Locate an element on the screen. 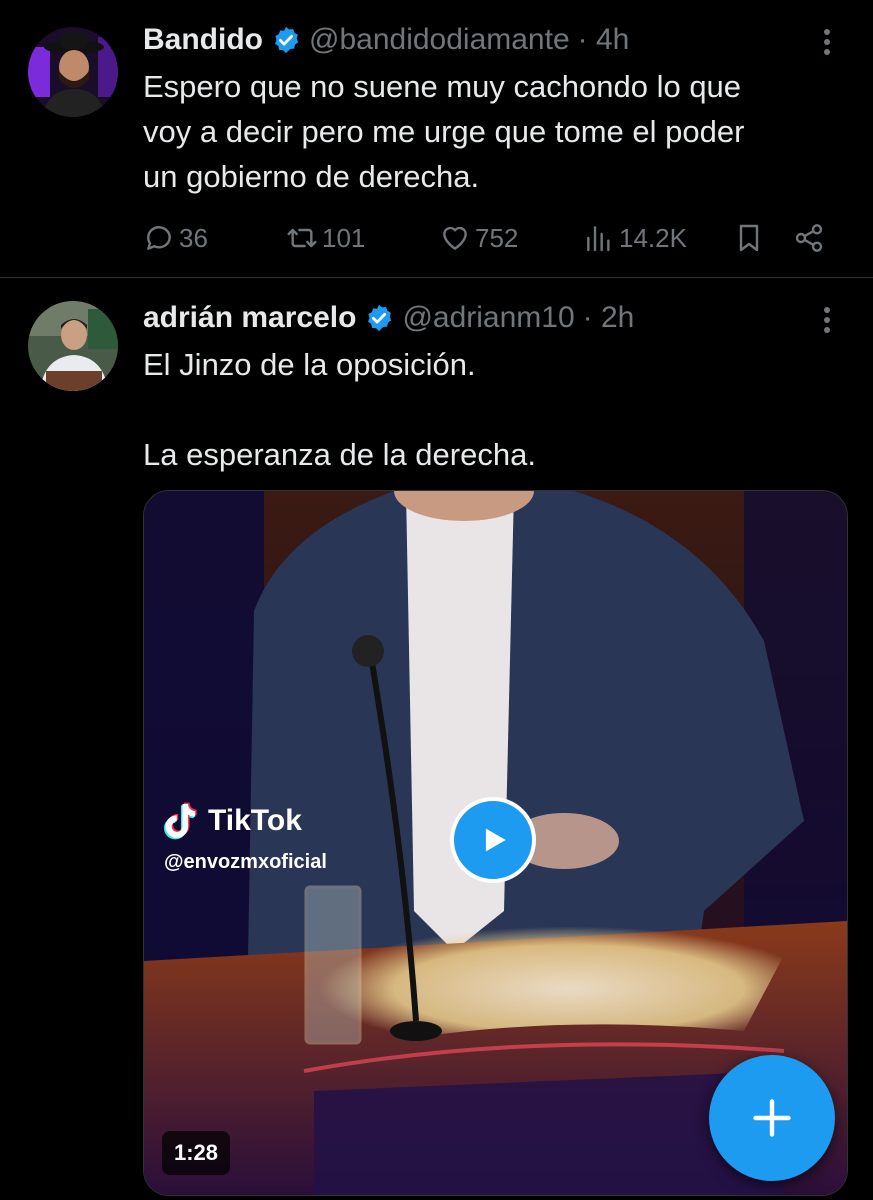  avatar-adrian is located at coordinates (73, 346).